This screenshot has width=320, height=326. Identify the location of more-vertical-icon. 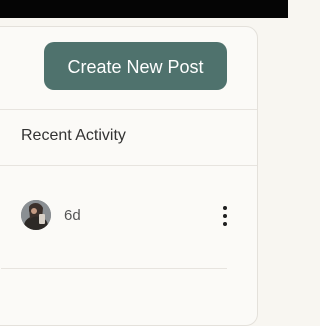
(225, 216).